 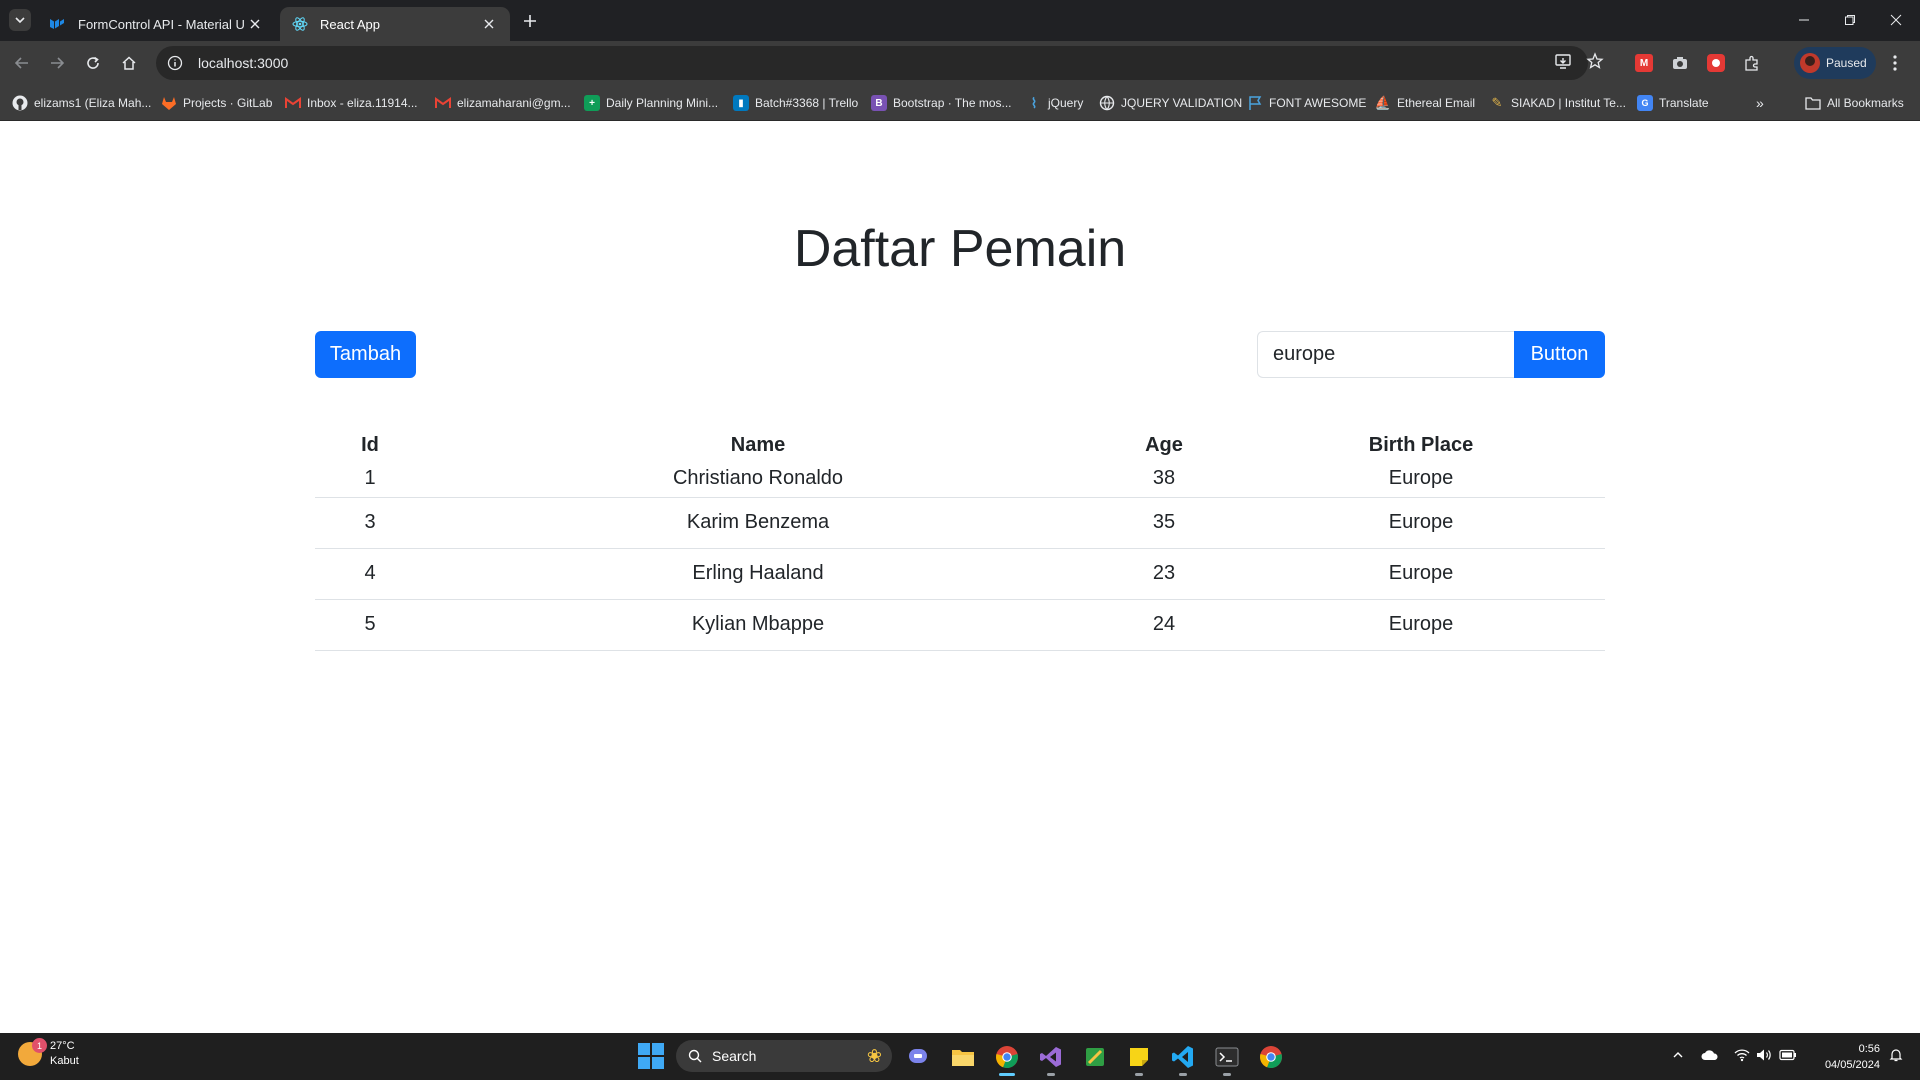 I want to click on address-bar: localhost:3000, so click(x=872, y=63).